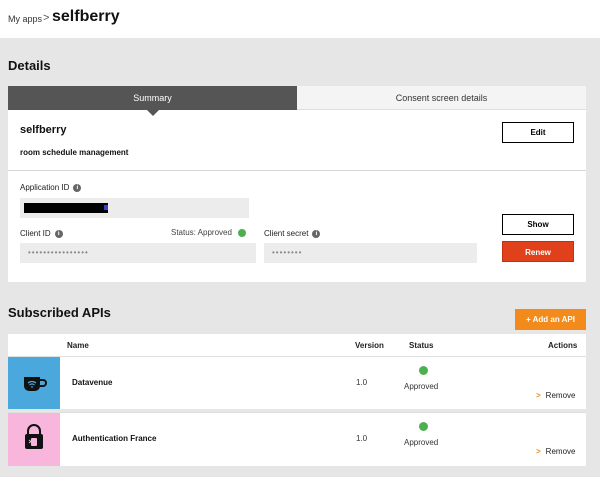 Image resolution: width=600 pixels, height=477 pixels. I want to click on application-id-label-wrap: Application ID i, so click(51, 187).